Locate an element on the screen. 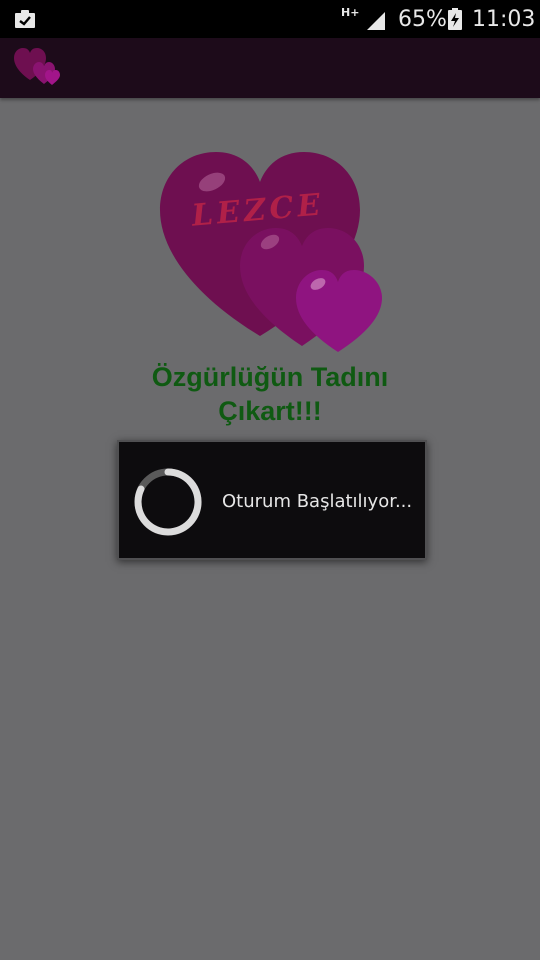 This screenshot has width=540, height=960. status-bar: H+ 65% 11:03 is located at coordinates (270, 19).